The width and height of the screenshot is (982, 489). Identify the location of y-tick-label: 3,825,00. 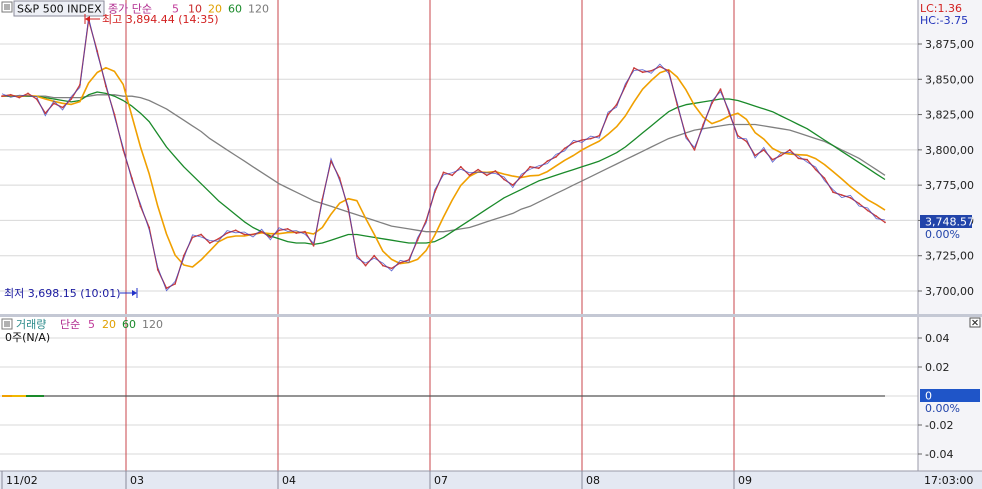
(949, 115).